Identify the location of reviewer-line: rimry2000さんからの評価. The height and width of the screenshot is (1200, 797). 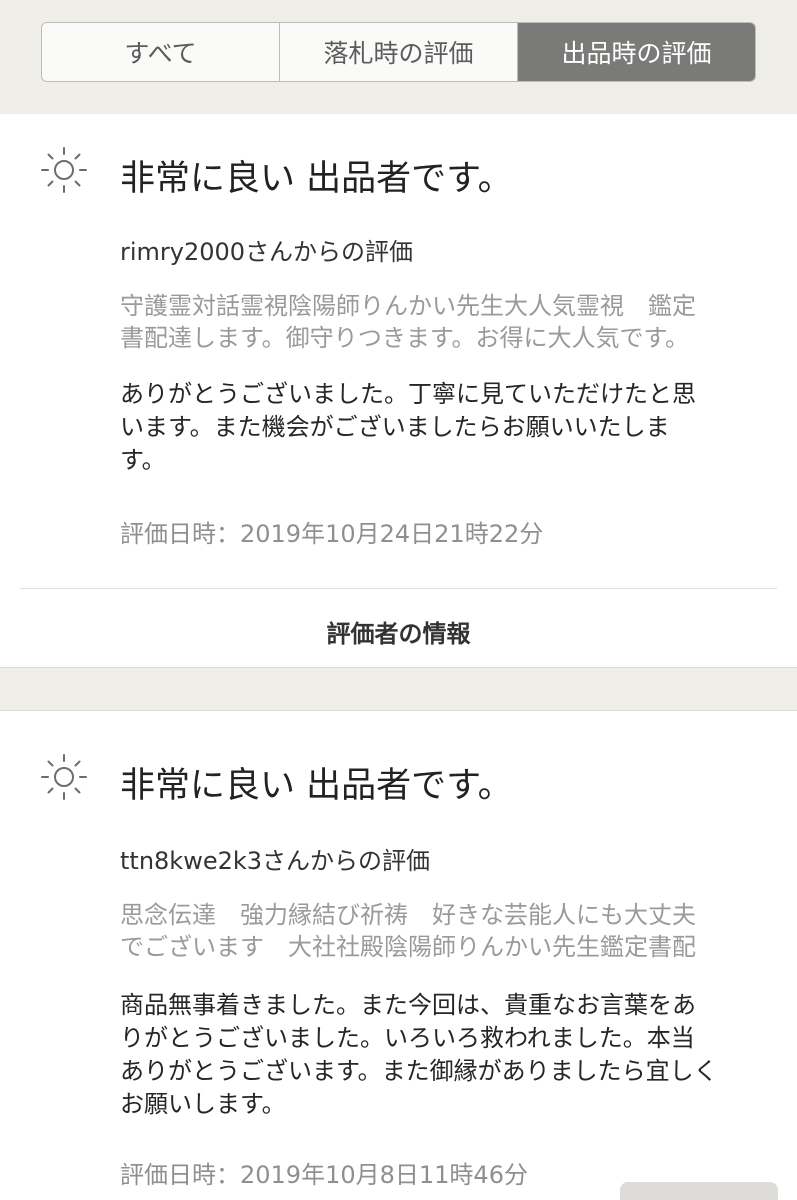
(267, 252).